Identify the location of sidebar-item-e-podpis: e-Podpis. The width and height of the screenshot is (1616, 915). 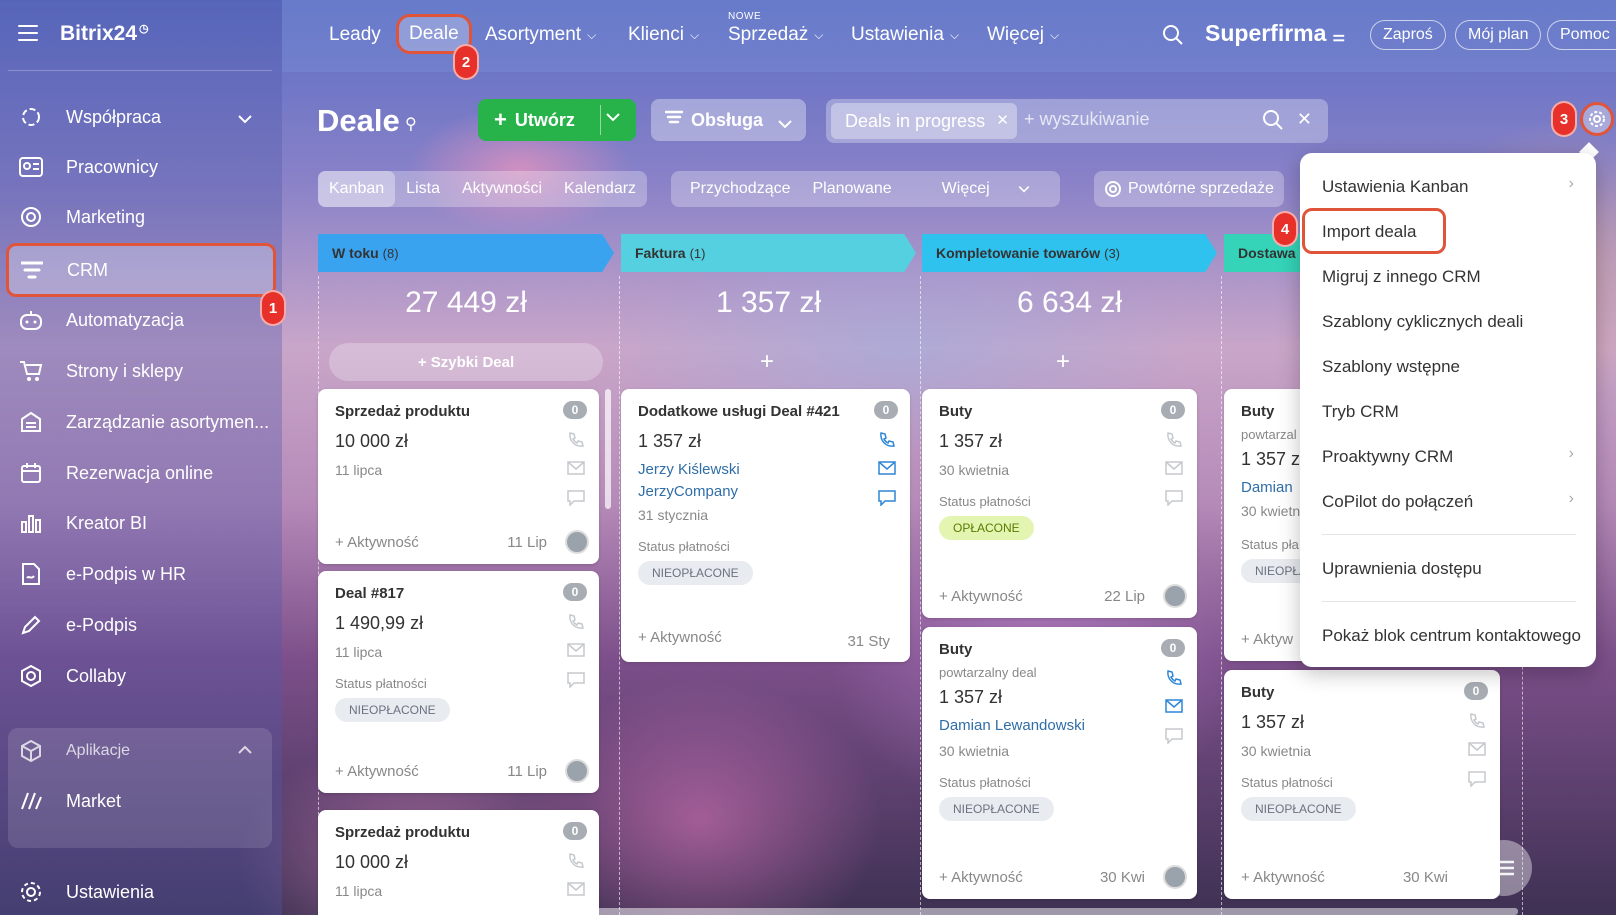
(140, 625).